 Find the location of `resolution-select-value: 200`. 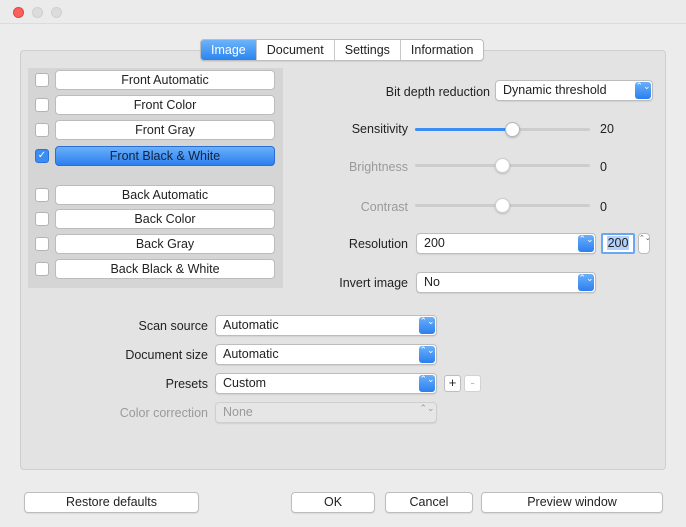

resolution-select-value: 200 is located at coordinates (434, 243).